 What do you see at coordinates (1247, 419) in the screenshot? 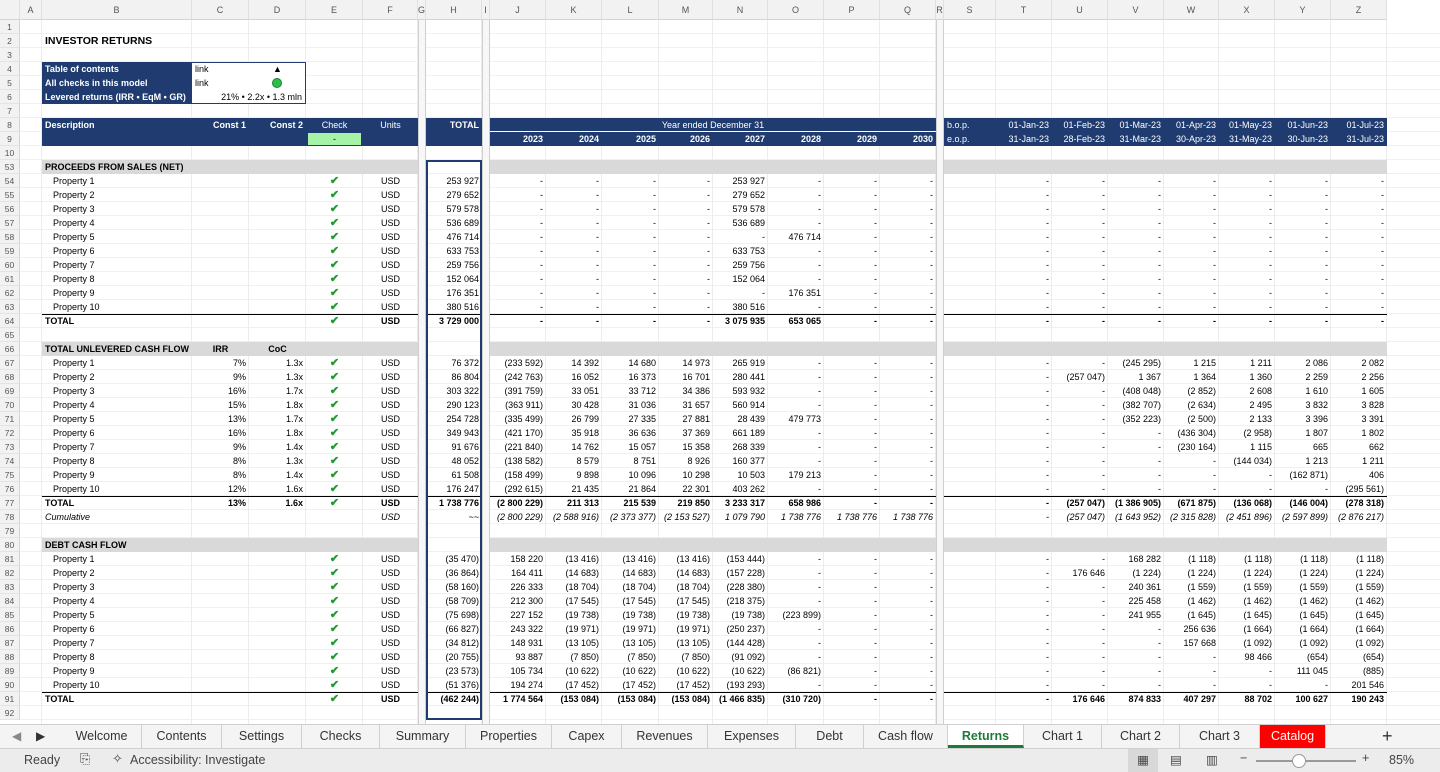
I see `month-value: 2 133` at bounding box center [1247, 419].